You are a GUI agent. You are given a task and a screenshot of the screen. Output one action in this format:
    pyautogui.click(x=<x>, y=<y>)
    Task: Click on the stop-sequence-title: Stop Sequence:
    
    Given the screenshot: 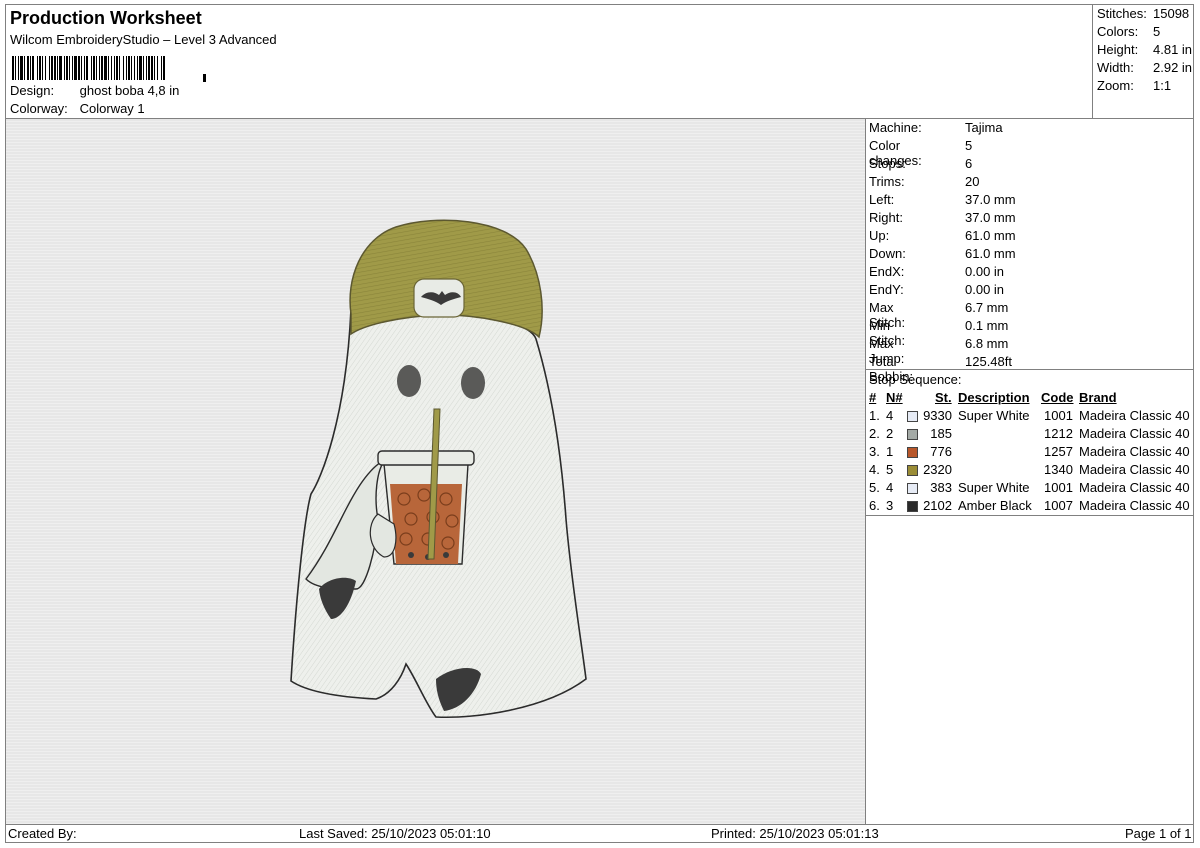 What is the action you would take?
    pyautogui.click(x=915, y=379)
    